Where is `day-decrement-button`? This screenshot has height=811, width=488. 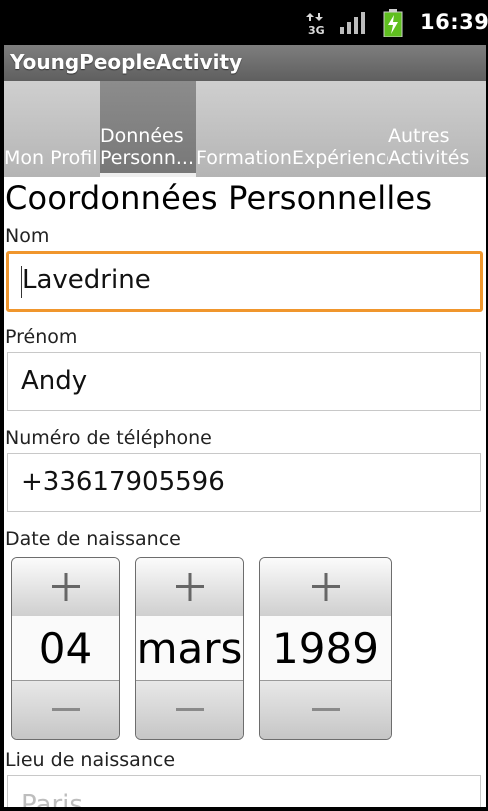
day-decrement-button is located at coordinates (65, 709).